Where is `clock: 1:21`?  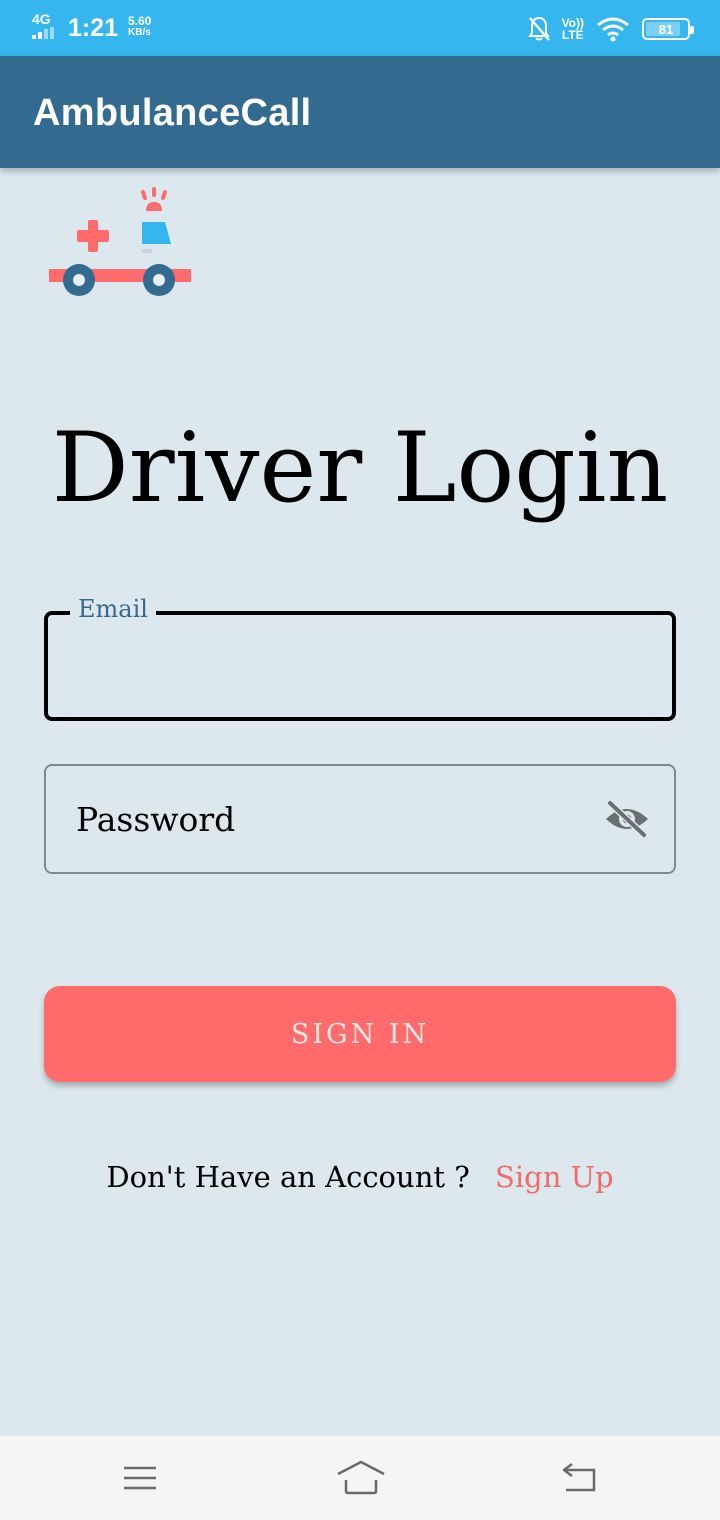 clock: 1:21 is located at coordinates (93, 28).